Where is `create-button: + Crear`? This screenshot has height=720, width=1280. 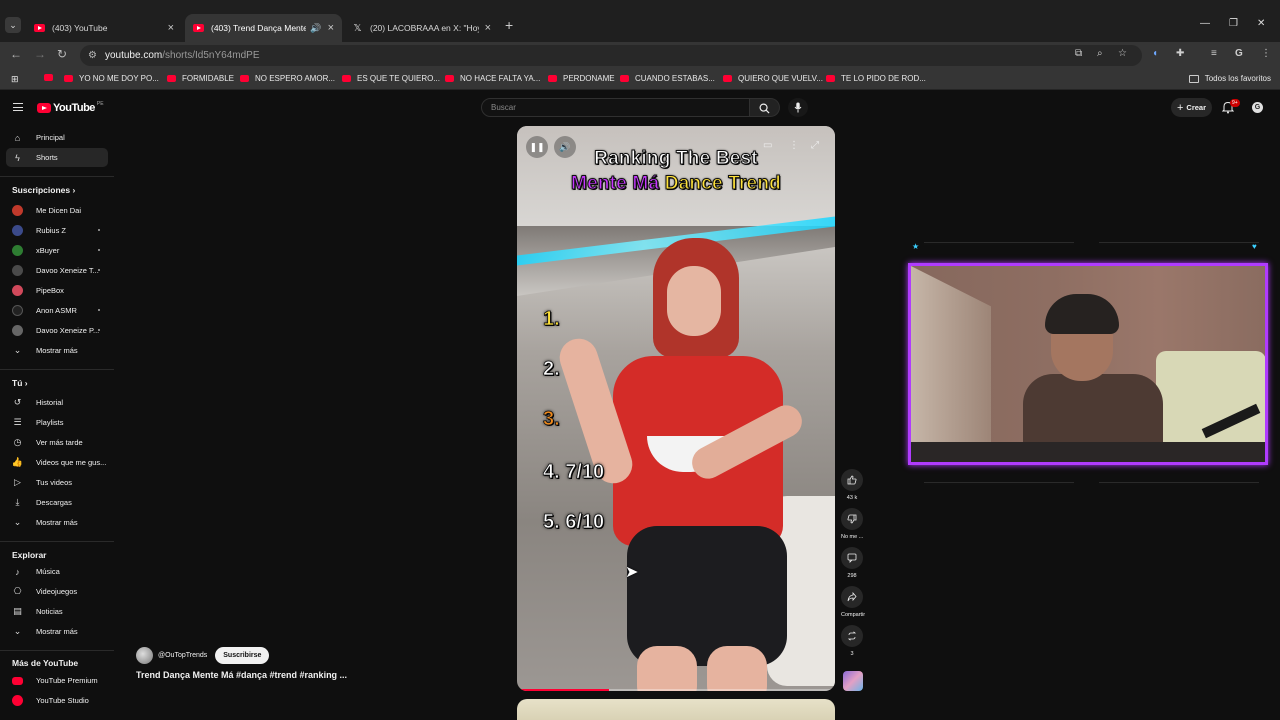 create-button: + Crear is located at coordinates (1191, 107).